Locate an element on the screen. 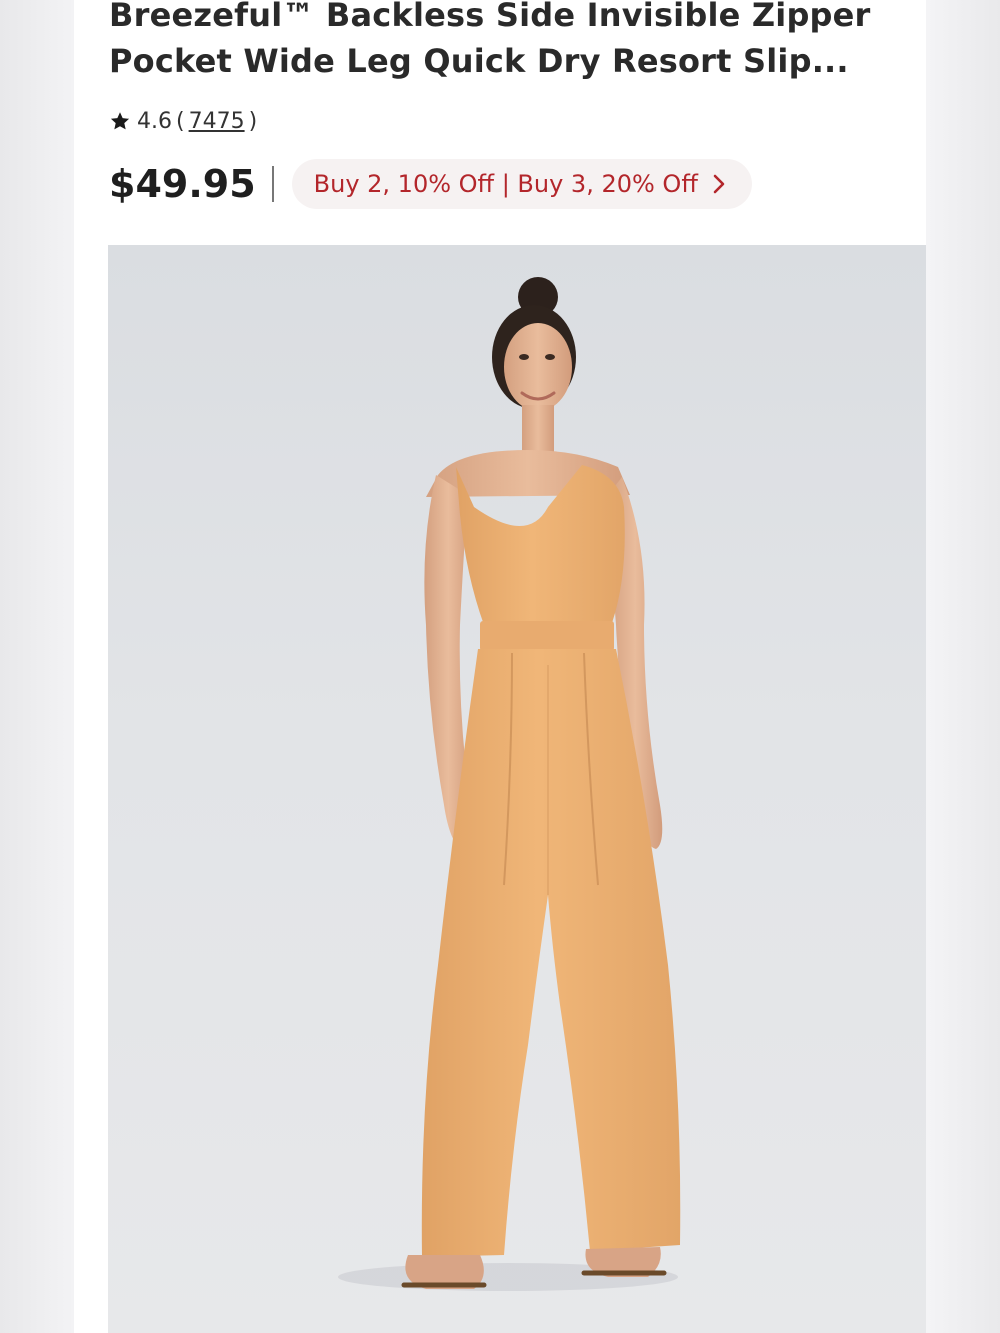 This screenshot has height=1333, width=1000. promo-label: Buy 2, 10% Off | Buy 3, 20% Off is located at coordinates (505, 184).